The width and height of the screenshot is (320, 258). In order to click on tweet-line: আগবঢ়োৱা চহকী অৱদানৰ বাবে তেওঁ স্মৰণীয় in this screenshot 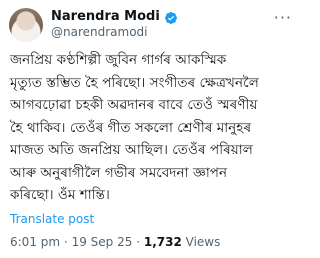, I will do `click(134, 105)`.